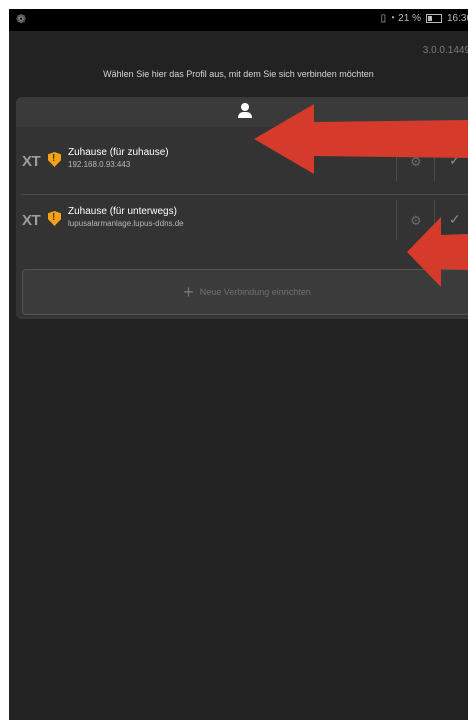 Image resolution: width=468 pixels, height=720 pixels. What do you see at coordinates (118, 152) in the screenshot?
I see `profile-name: Zuhause (für zuhause)` at bounding box center [118, 152].